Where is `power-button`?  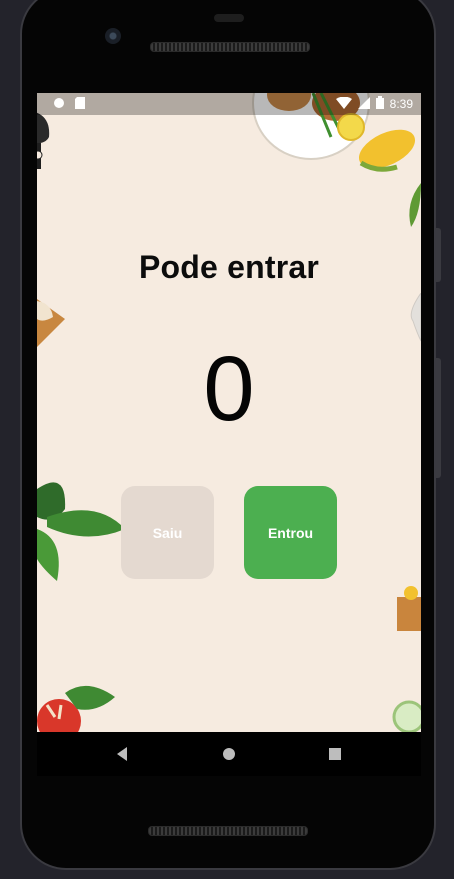
power-button is located at coordinates (438, 418).